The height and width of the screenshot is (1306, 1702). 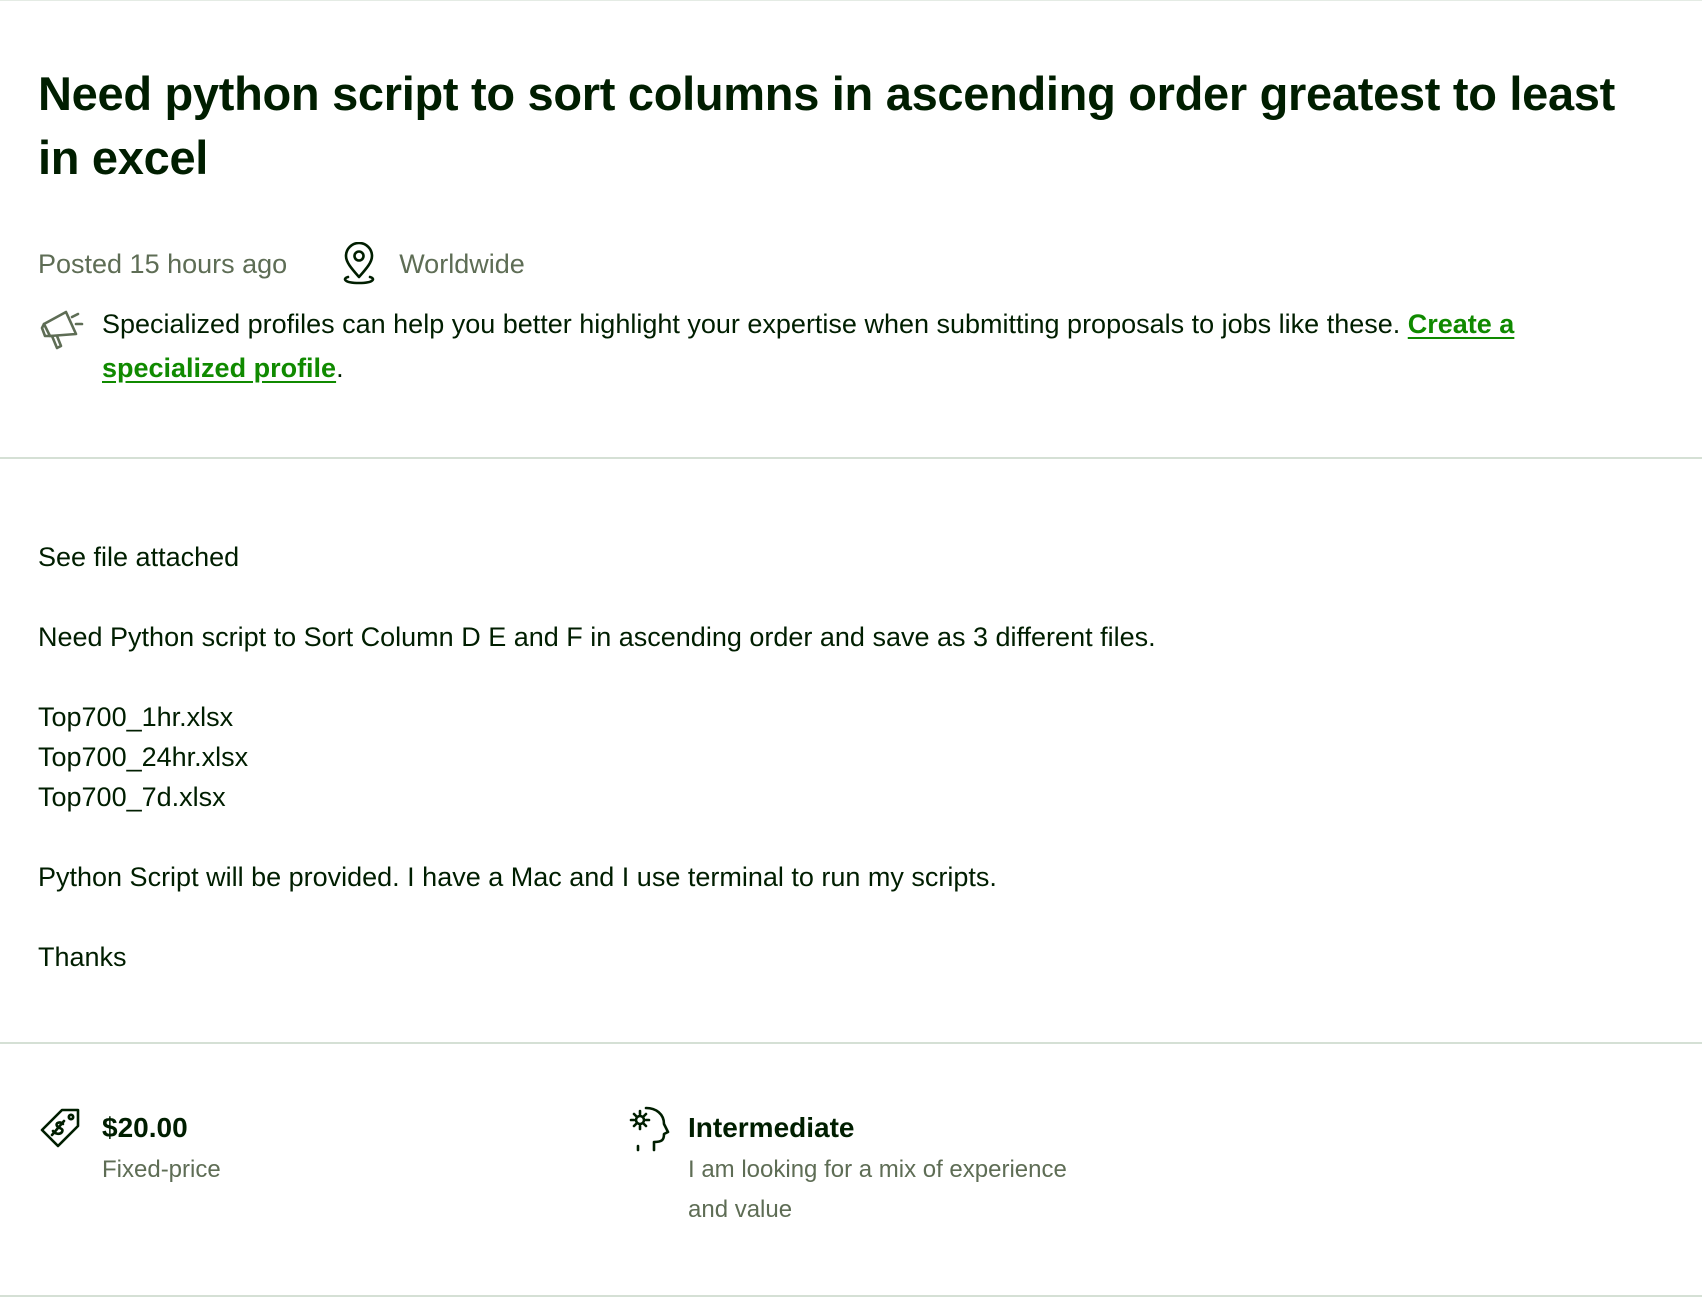 What do you see at coordinates (139, 557) in the screenshot?
I see `description-line: See file attached` at bounding box center [139, 557].